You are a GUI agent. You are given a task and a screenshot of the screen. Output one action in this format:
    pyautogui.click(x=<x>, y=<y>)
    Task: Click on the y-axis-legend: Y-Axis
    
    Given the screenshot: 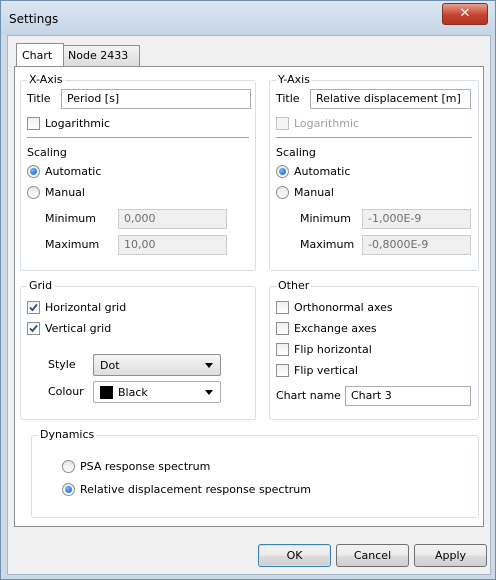 What is the action you would take?
    pyautogui.click(x=294, y=80)
    